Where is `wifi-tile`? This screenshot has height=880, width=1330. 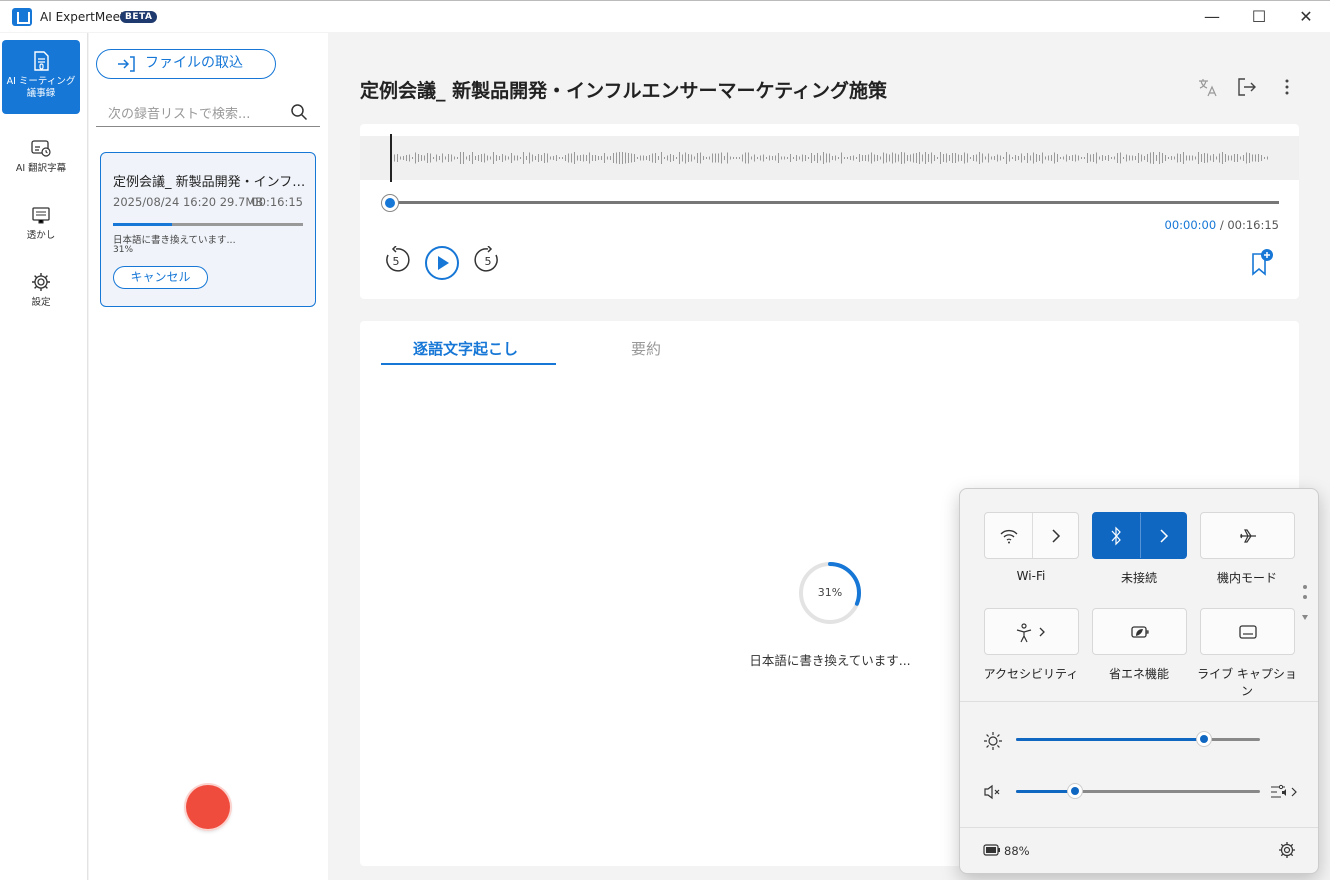 wifi-tile is located at coordinates (1031, 535).